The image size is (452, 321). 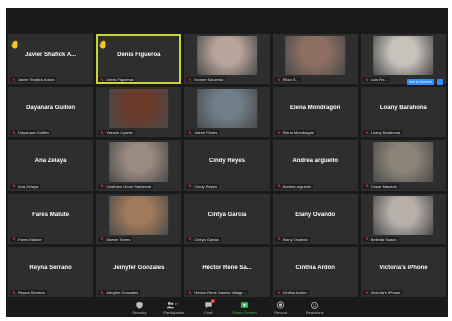 What do you see at coordinates (139, 308) in the screenshot?
I see `security-button: Security` at bounding box center [139, 308].